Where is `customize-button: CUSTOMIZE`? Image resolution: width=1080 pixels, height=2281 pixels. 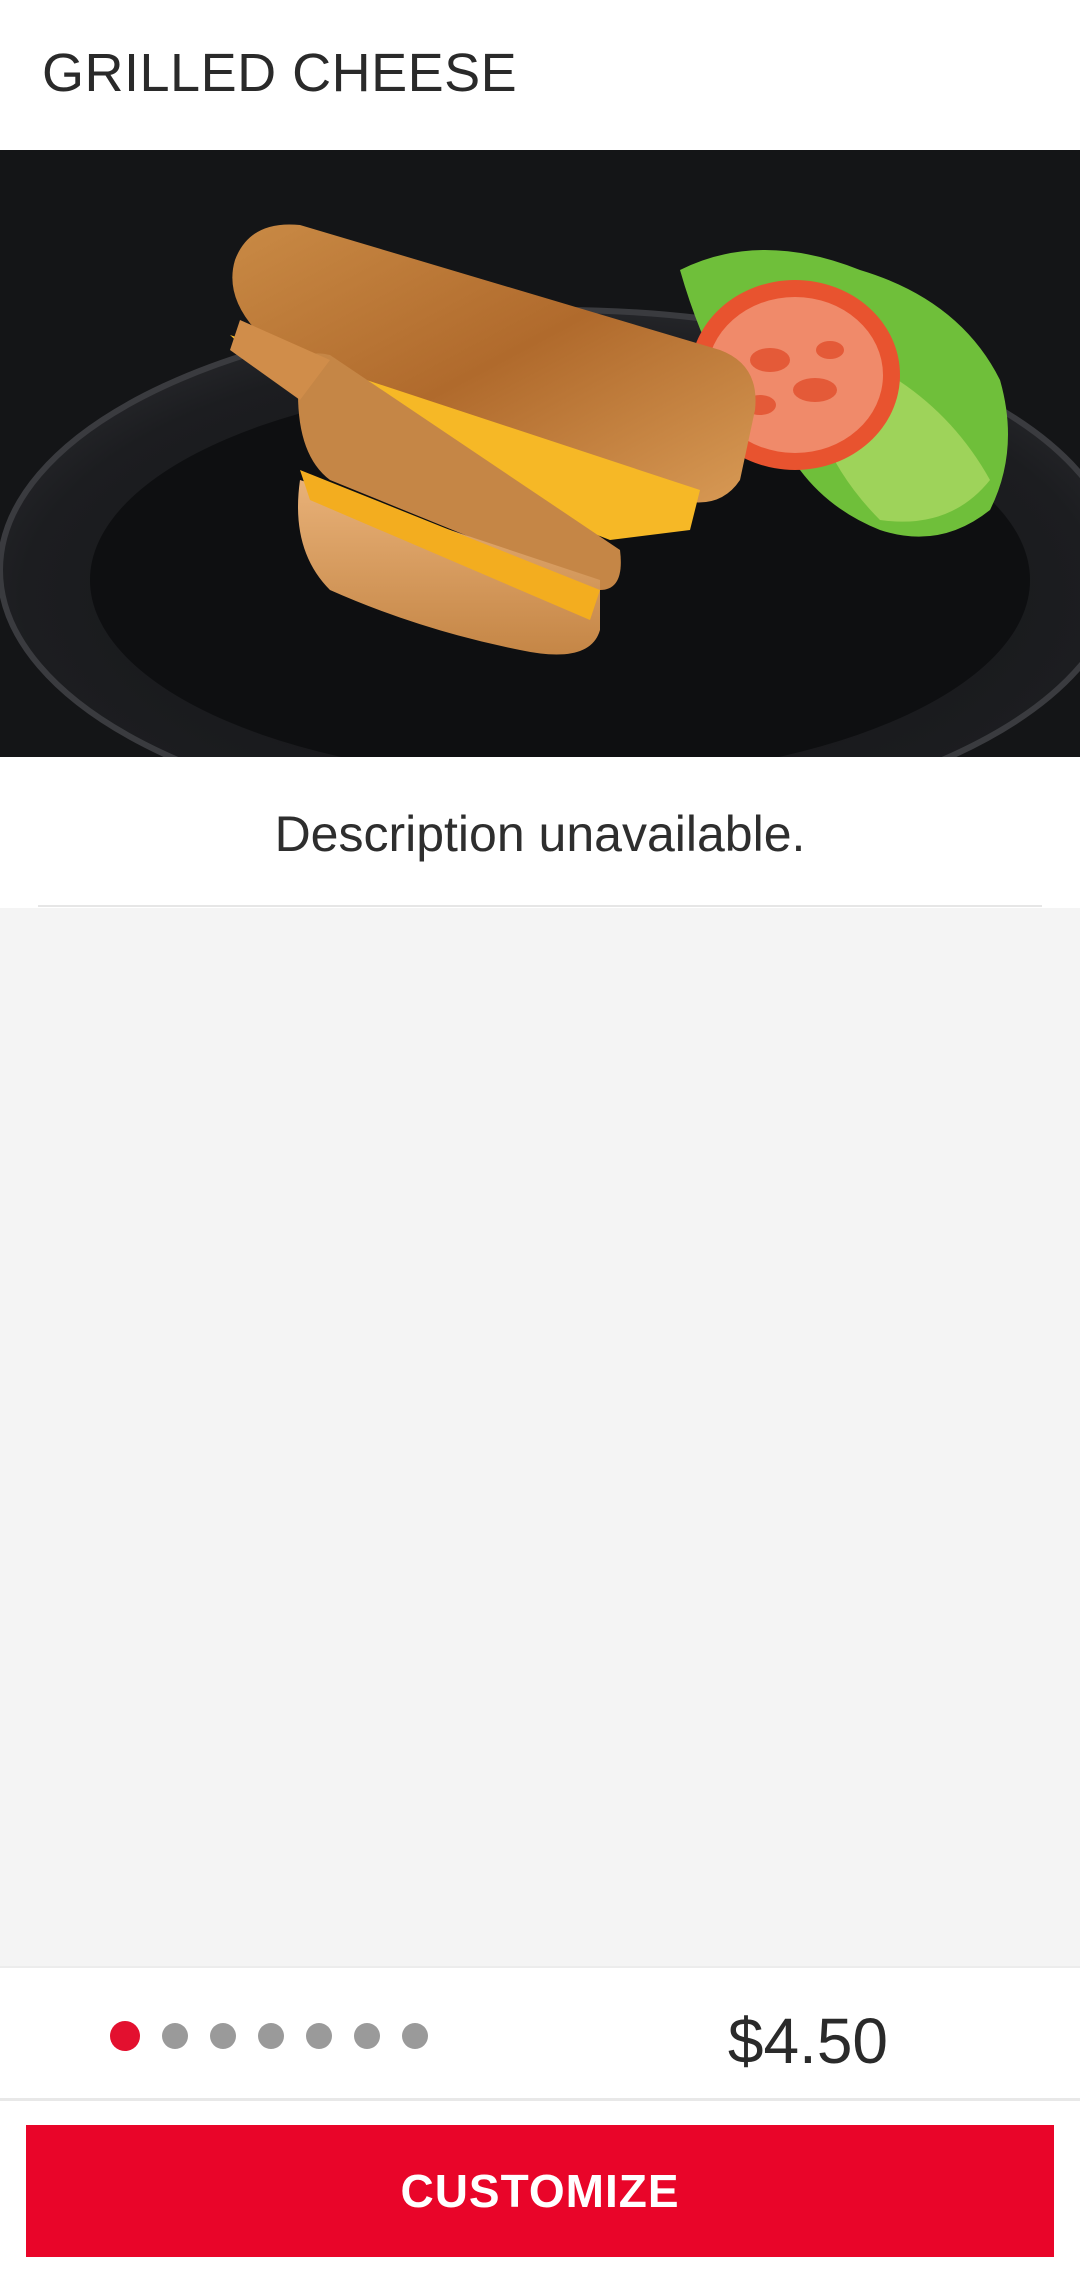 customize-button: CUSTOMIZE is located at coordinates (540, 2191).